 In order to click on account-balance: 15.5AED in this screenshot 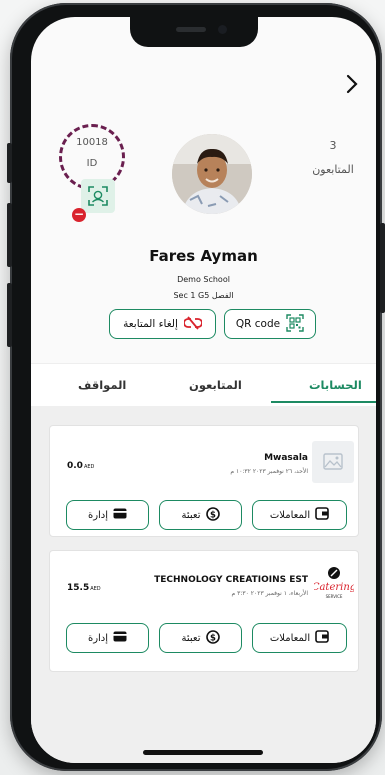, I will do `click(84, 588)`.